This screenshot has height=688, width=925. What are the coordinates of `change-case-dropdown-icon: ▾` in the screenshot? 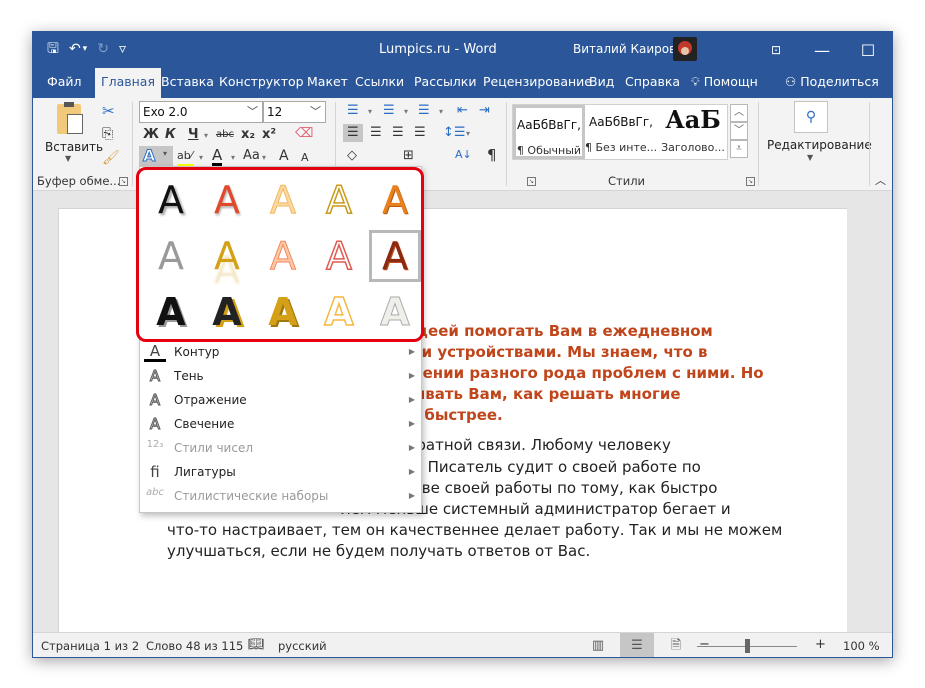 It's located at (264, 158).